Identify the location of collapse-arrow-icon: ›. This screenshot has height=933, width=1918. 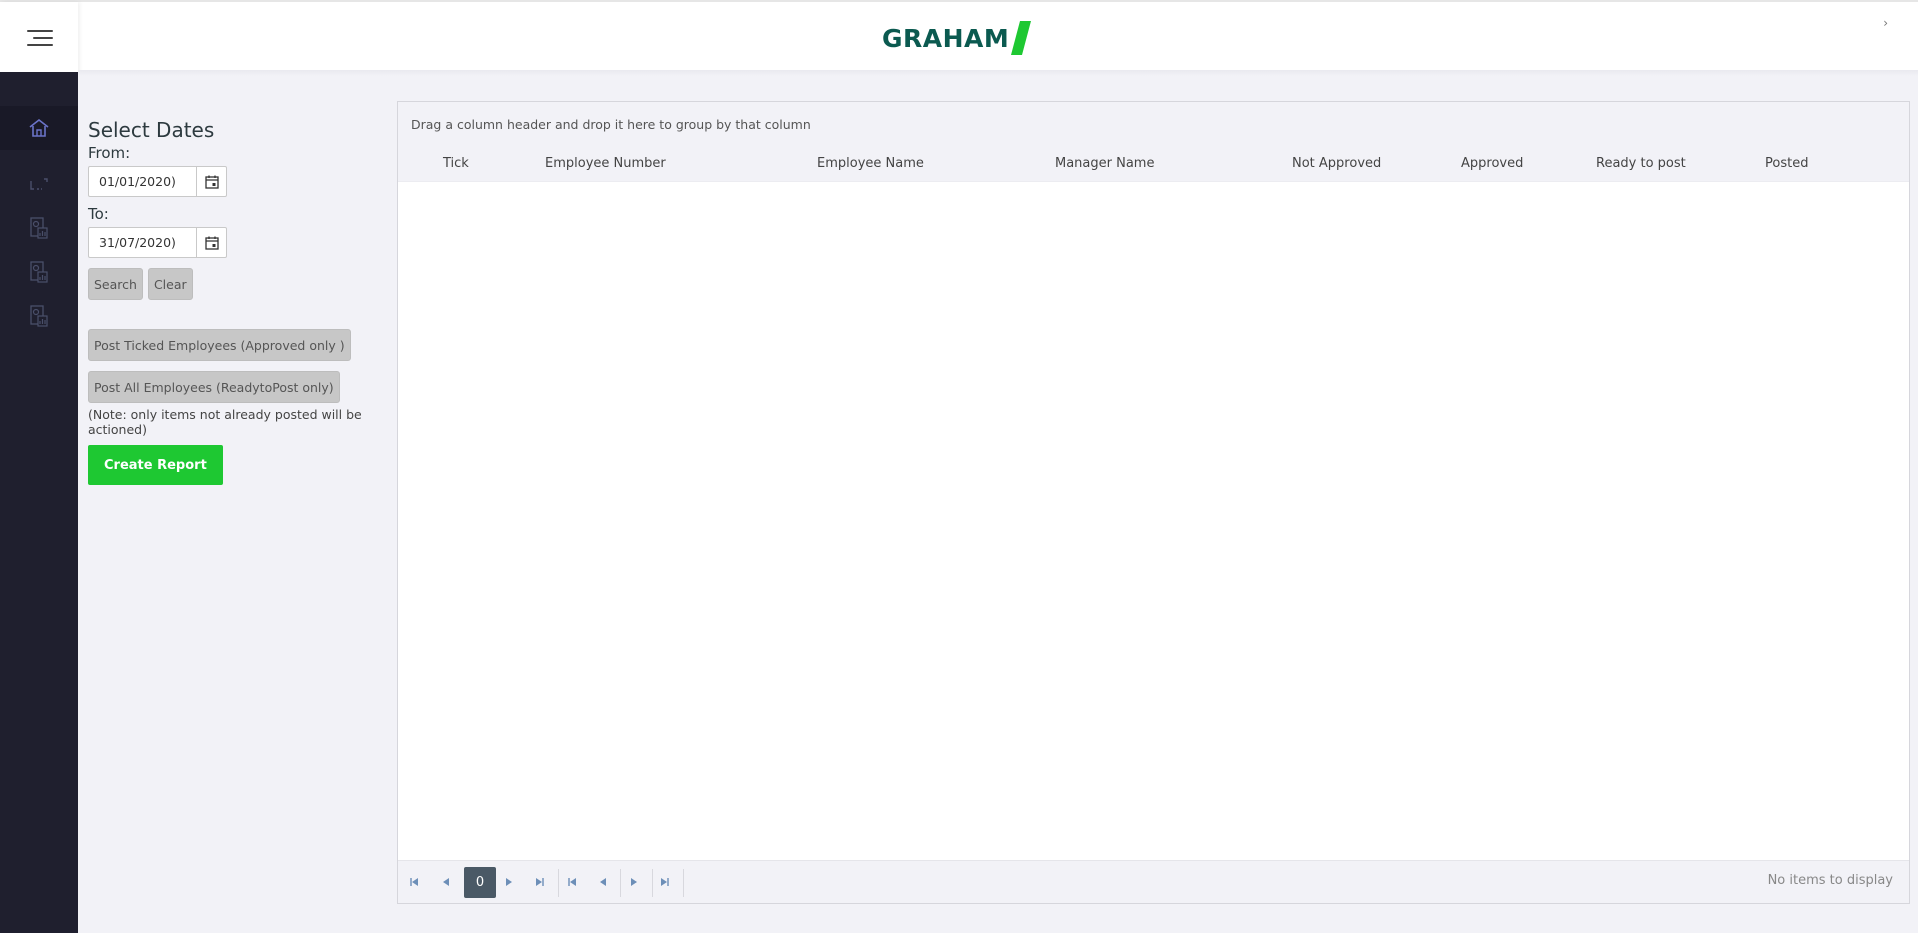
(1885, 23).